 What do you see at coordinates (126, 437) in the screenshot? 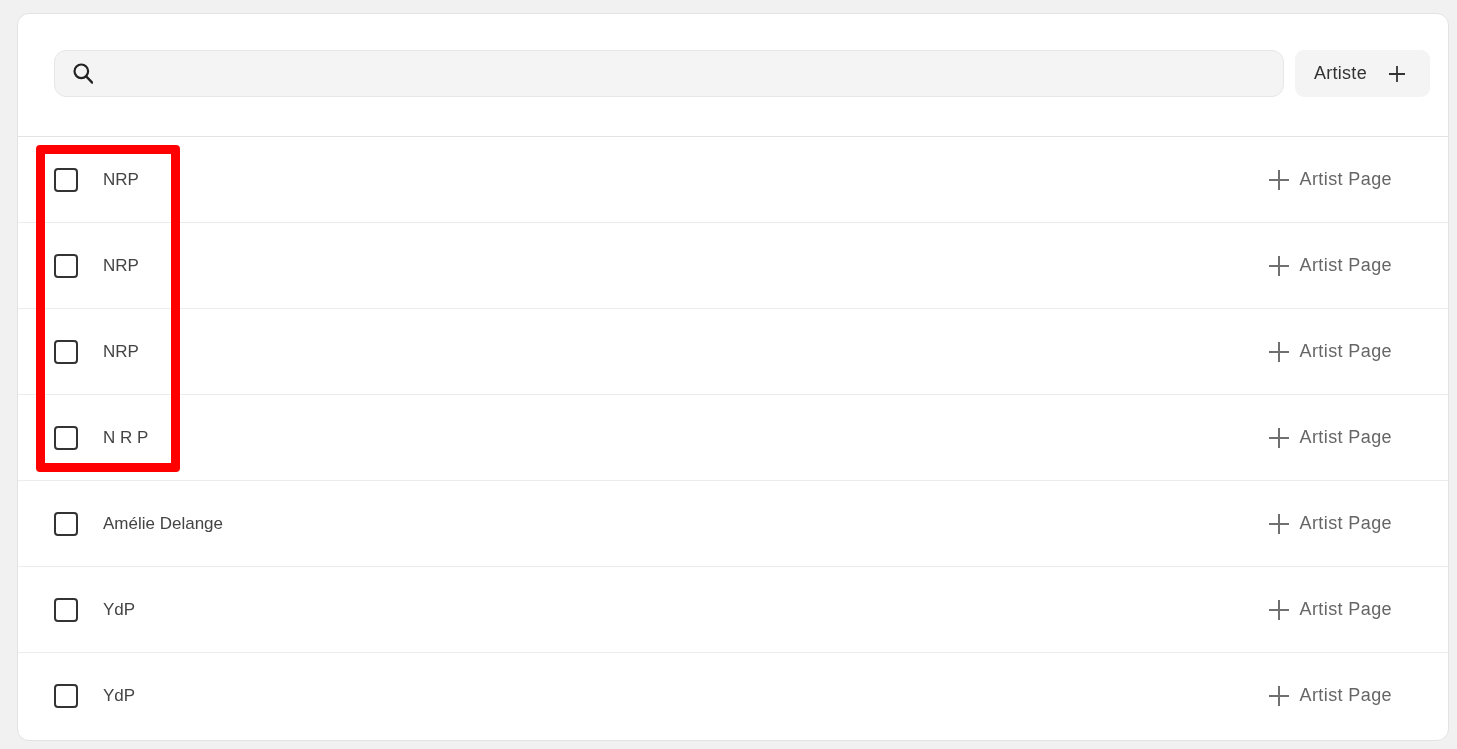
I see `artist-name: N R P` at bounding box center [126, 437].